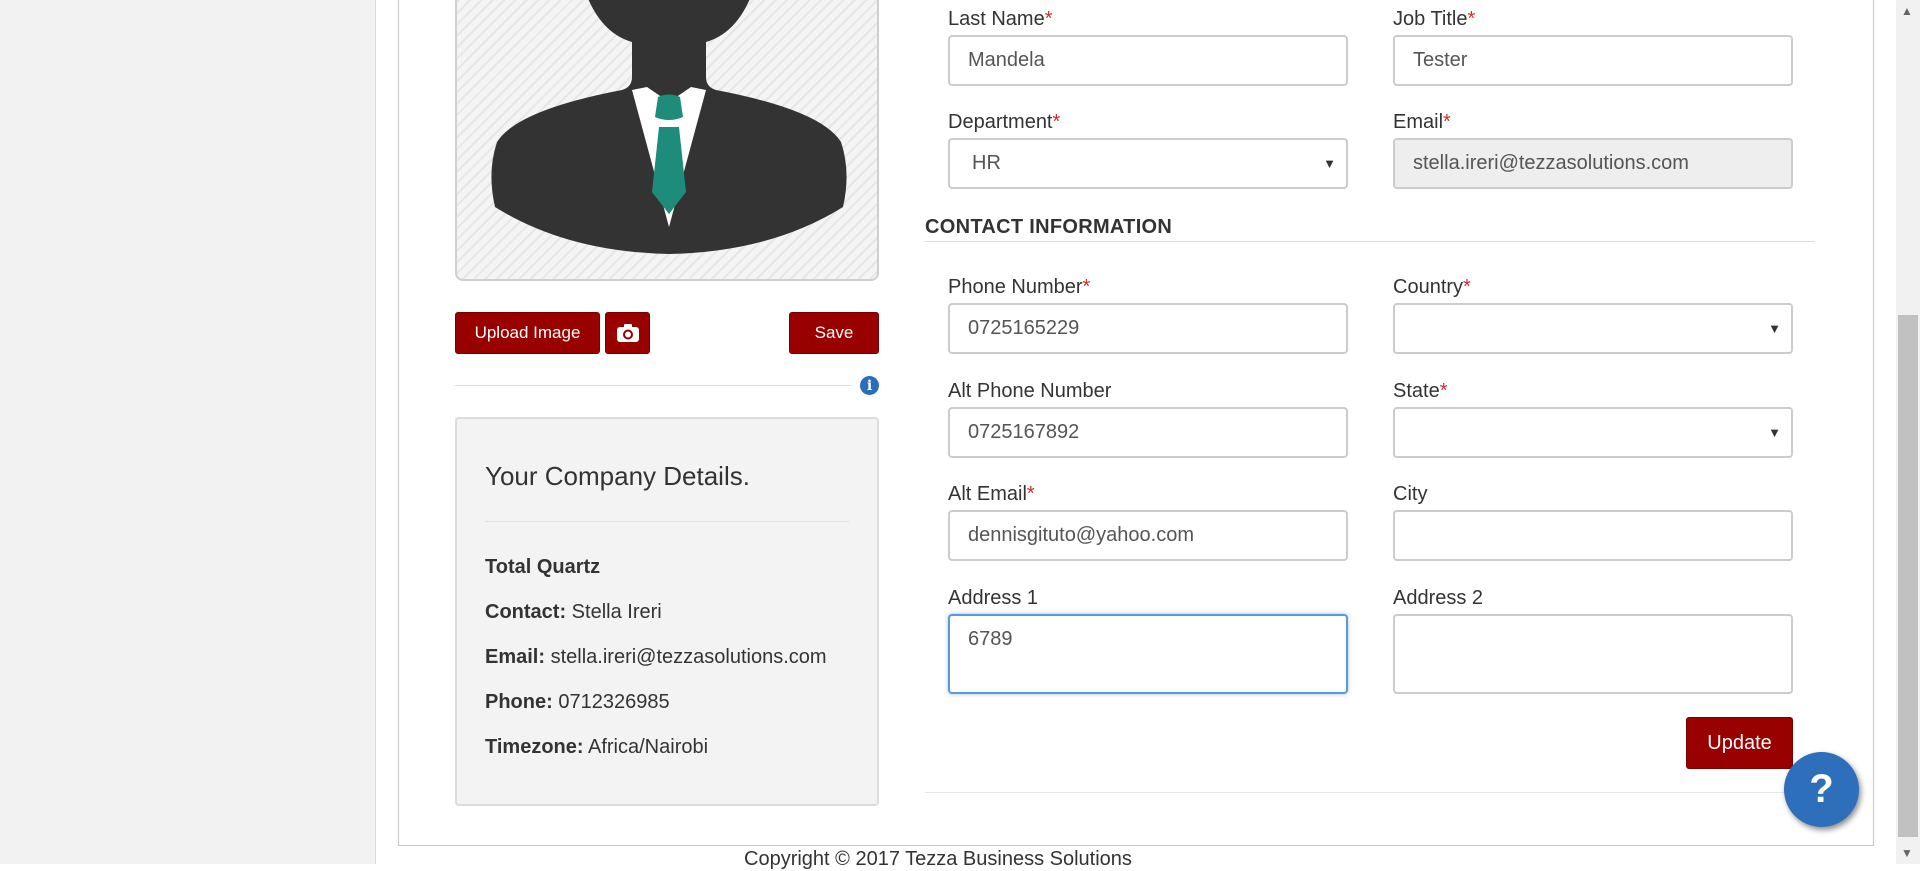  Describe the element at coordinates (669, 127) in the screenshot. I see `person-silhouette-icon` at that location.